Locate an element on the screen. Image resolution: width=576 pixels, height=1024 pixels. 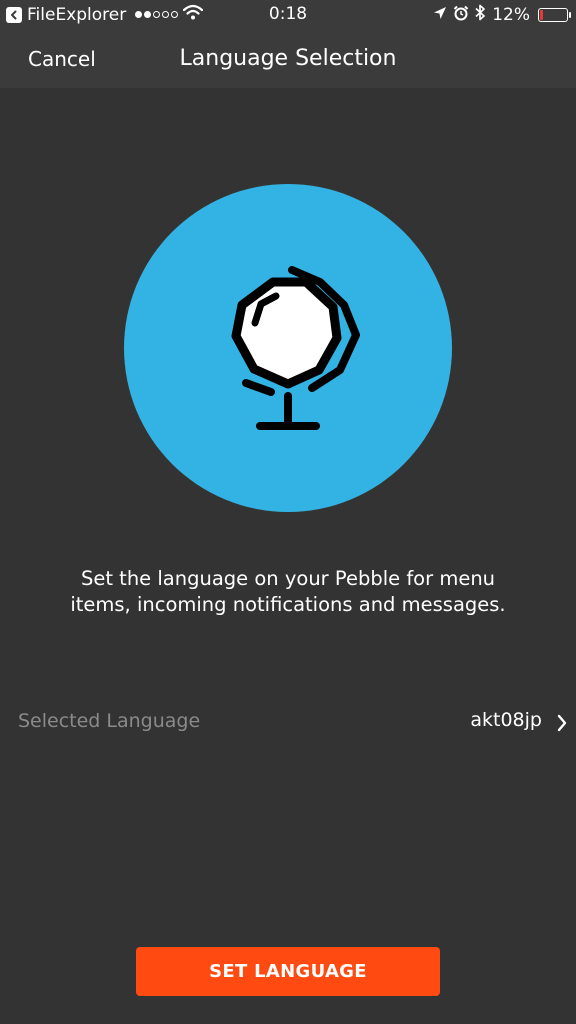
chevron-right-icon is located at coordinates (562, 725).